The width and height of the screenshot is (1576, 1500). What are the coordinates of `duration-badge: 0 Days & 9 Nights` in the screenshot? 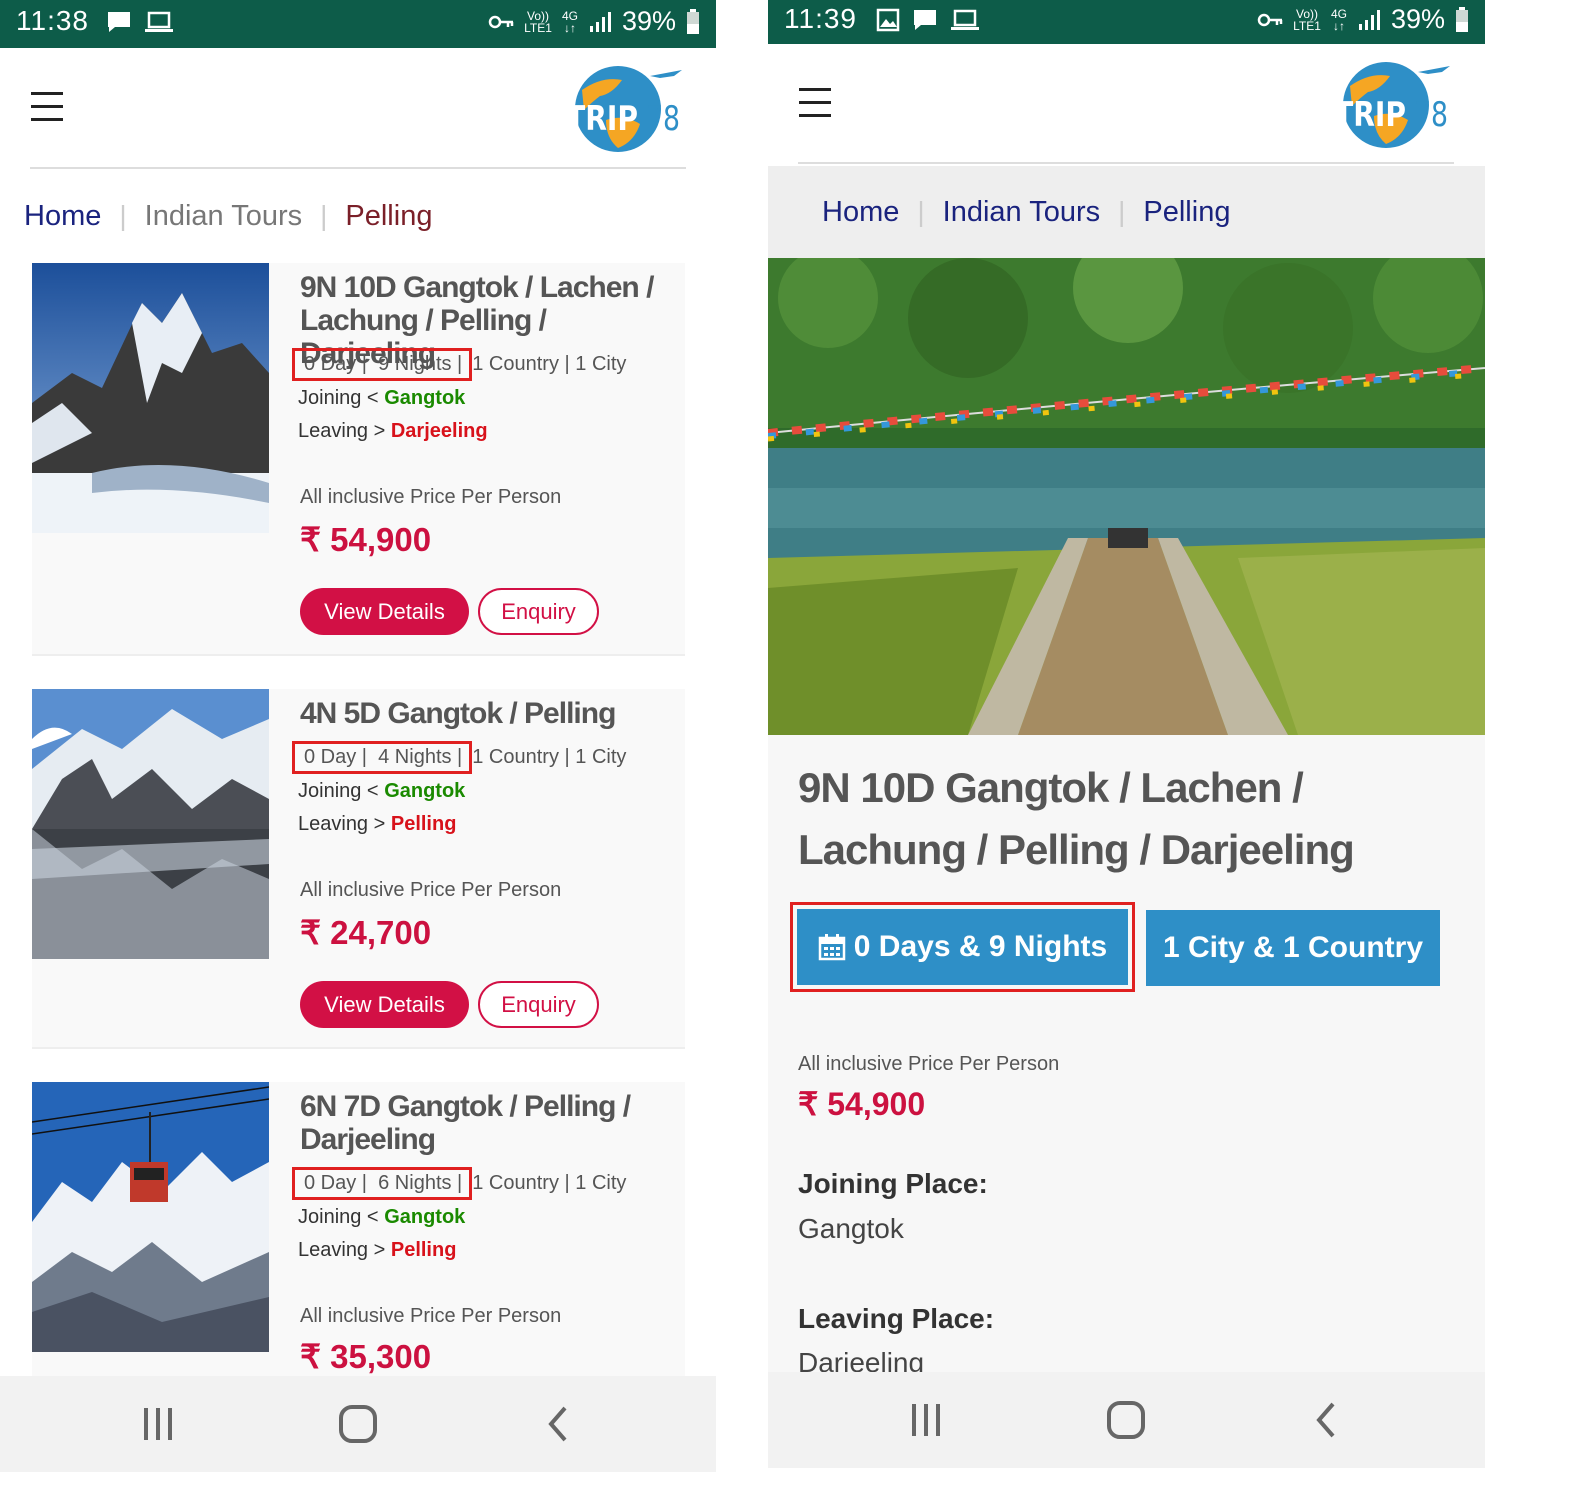 It's located at (962, 947).